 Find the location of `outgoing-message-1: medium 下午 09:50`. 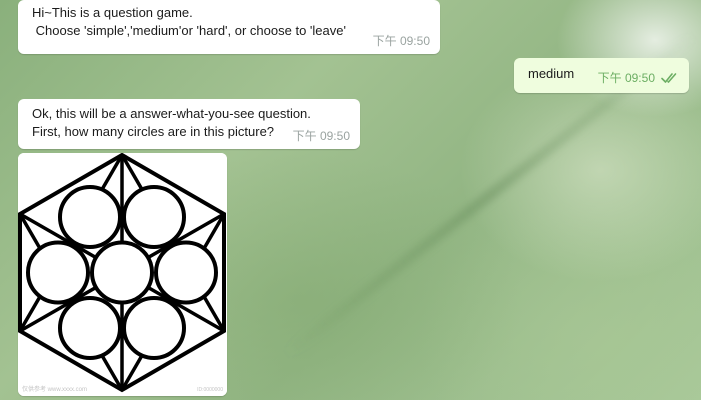

outgoing-message-1: medium 下午 09:50 is located at coordinates (601, 75).